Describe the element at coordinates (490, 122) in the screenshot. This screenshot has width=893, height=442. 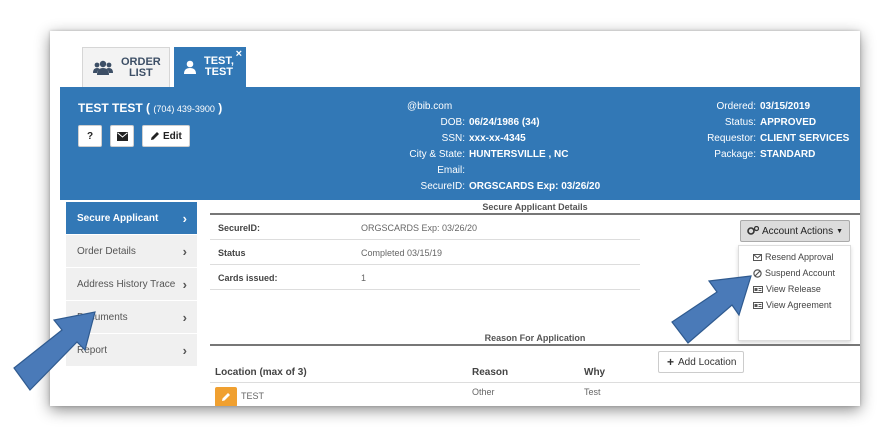
I see `field-dob: DOB: 06/24/1986 (34)` at that location.